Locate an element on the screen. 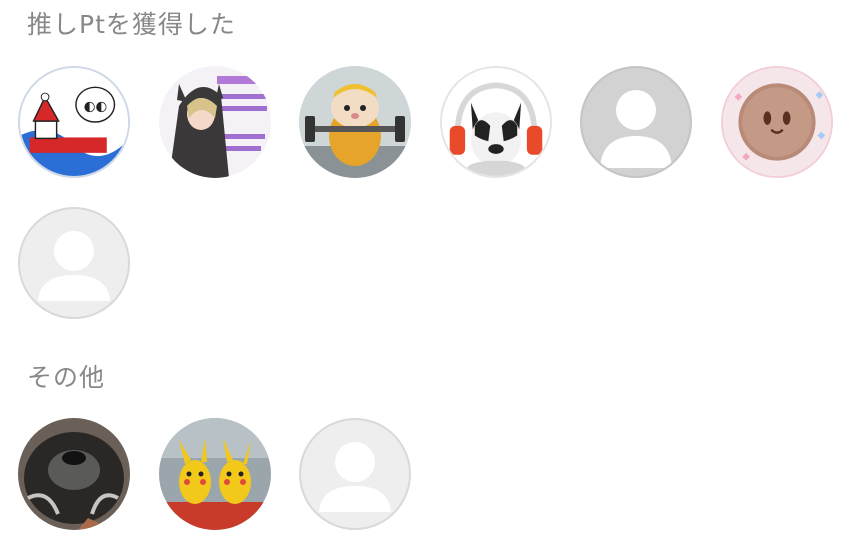  pikachu-statues-icon is located at coordinates (215, 474).